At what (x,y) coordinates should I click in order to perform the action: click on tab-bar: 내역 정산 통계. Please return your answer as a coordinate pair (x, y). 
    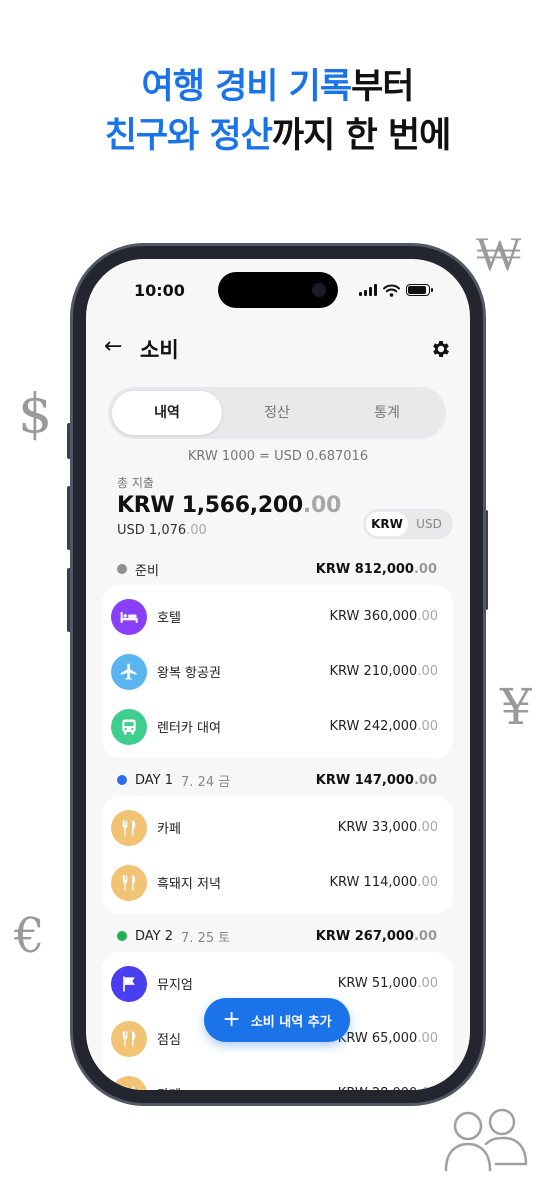
    Looking at the image, I should click on (277, 413).